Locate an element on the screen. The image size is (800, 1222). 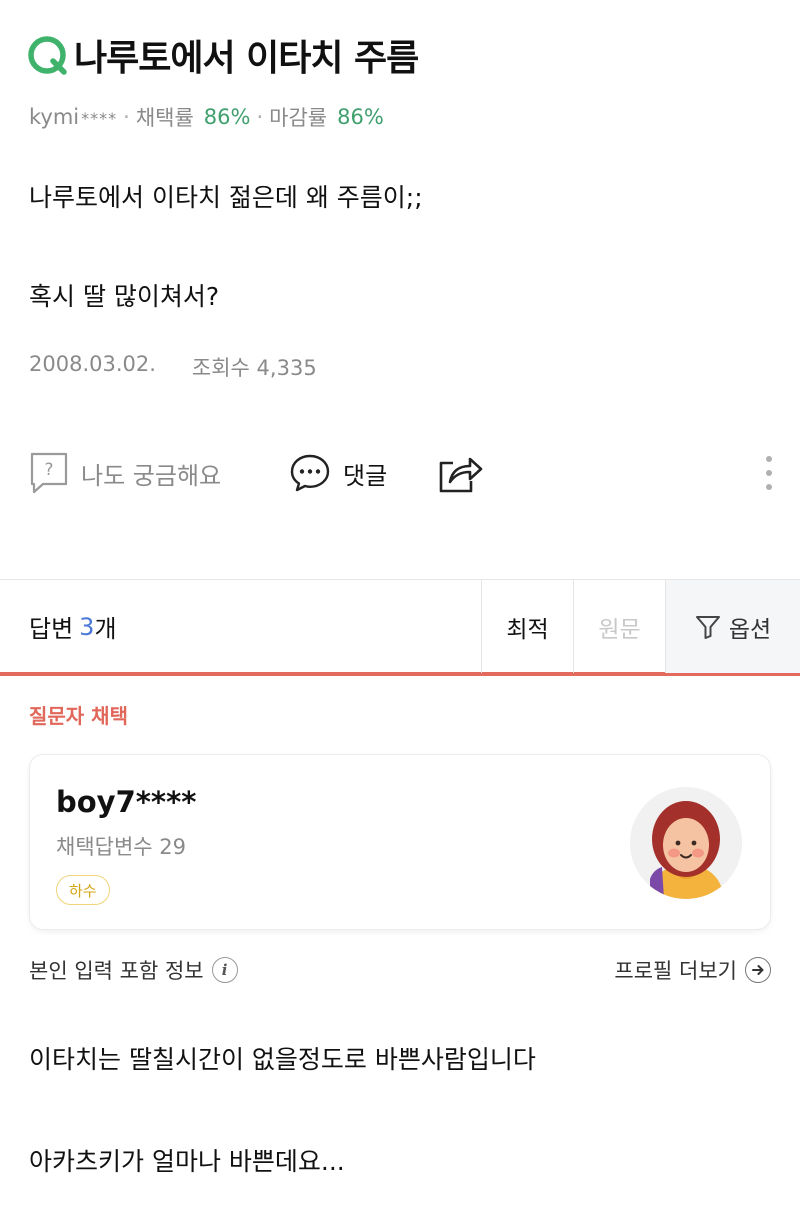
answerer-profile-card: boy7**** 채택답변수 29 하수 is located at coordinates (400, 842).